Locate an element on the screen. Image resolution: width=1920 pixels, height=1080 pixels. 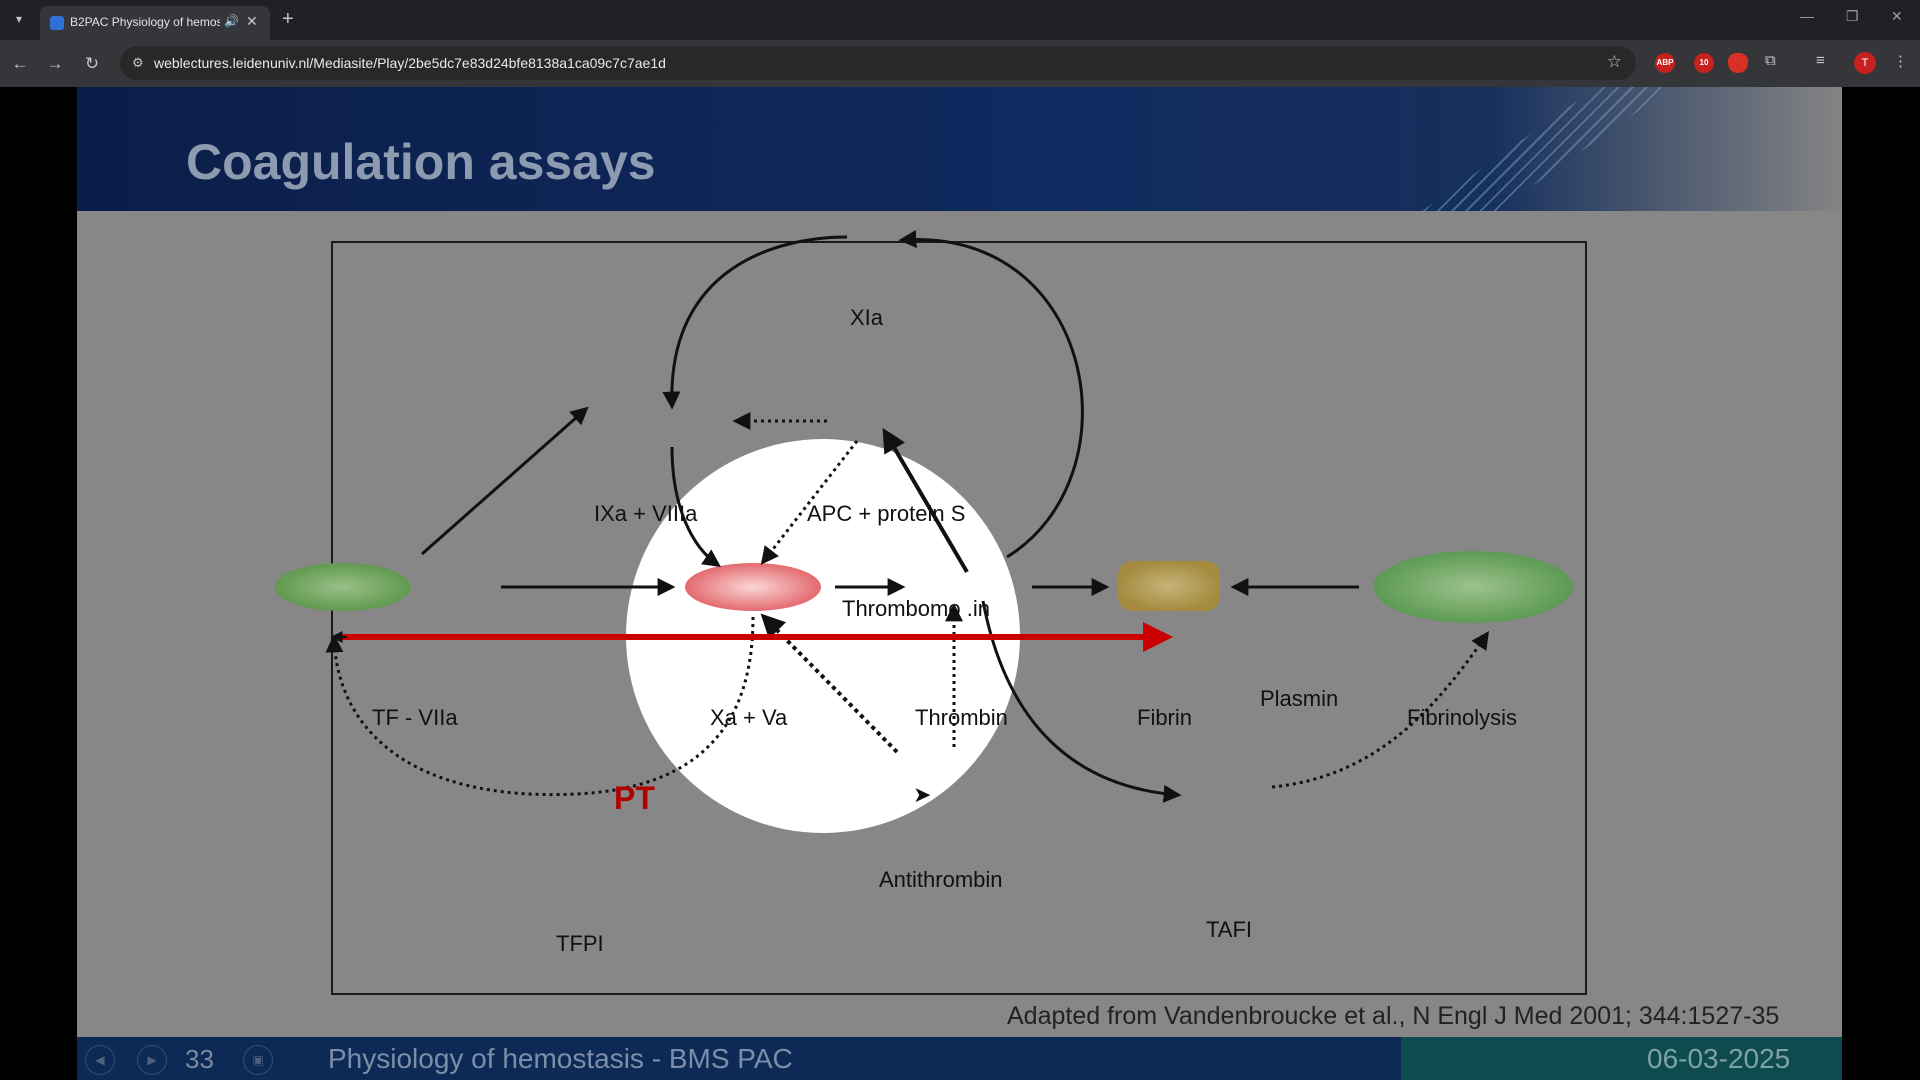
footer-date: 06-03-2025 is located at coordinates (1719, 1058).